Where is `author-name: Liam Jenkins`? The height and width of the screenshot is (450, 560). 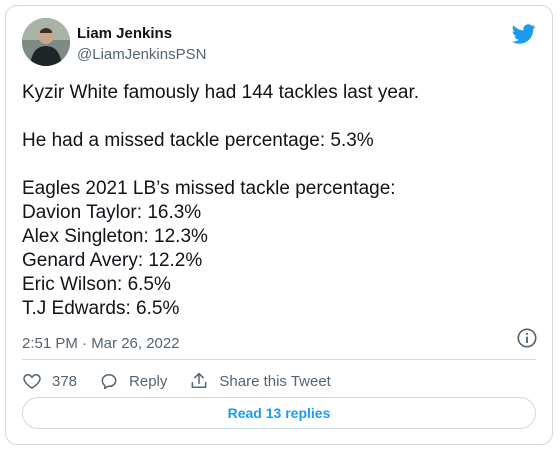
author-name: Liam Jenkins is located at coordinates (124, 33).